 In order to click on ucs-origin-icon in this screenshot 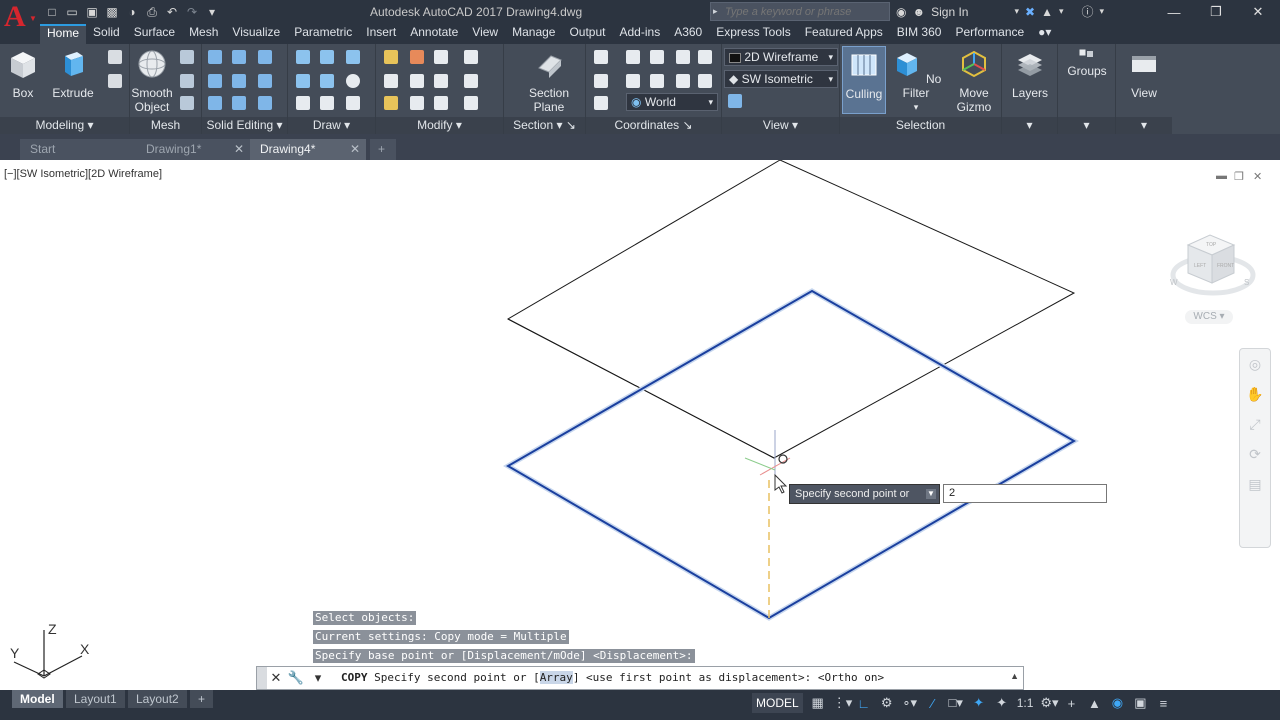, I will do `click(601, 81)`.